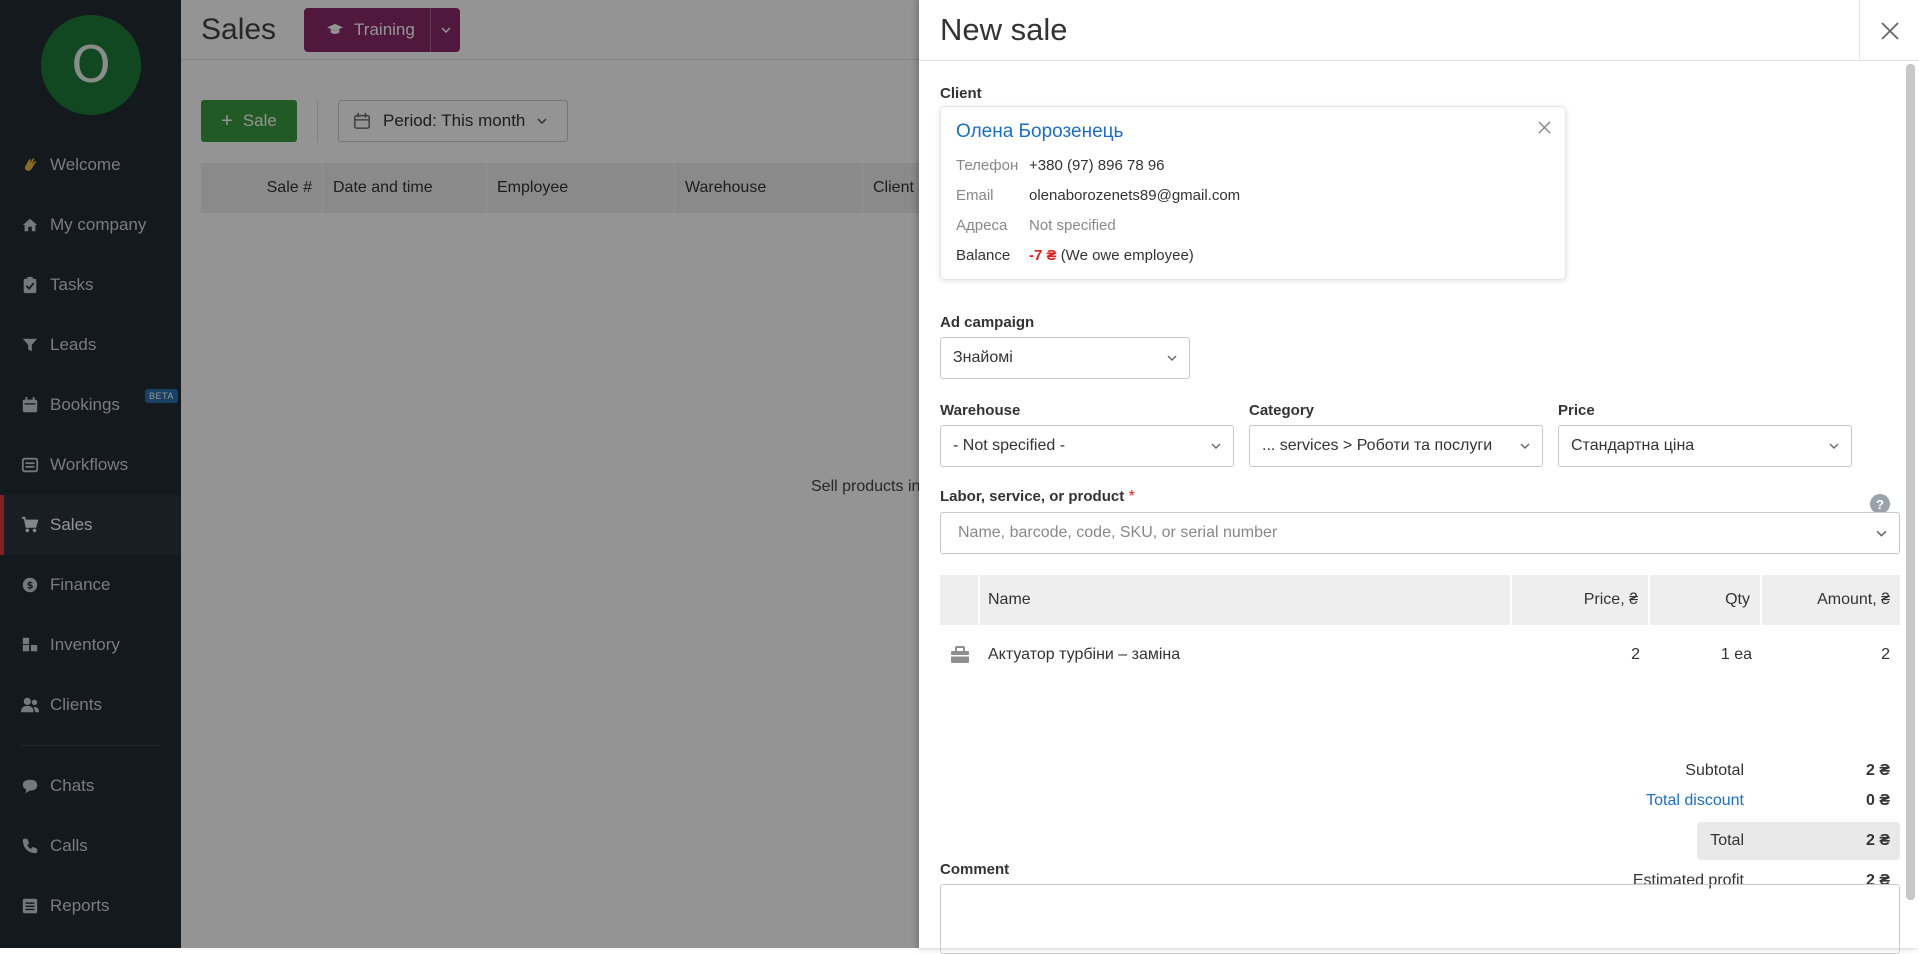 This screenshot has height=954, width=1919. What do you see at coordinates (1084, 654) in the screenshot?
I see `item-name: Актуатор турбіни – заміна` at bounding box center [1084, 654].